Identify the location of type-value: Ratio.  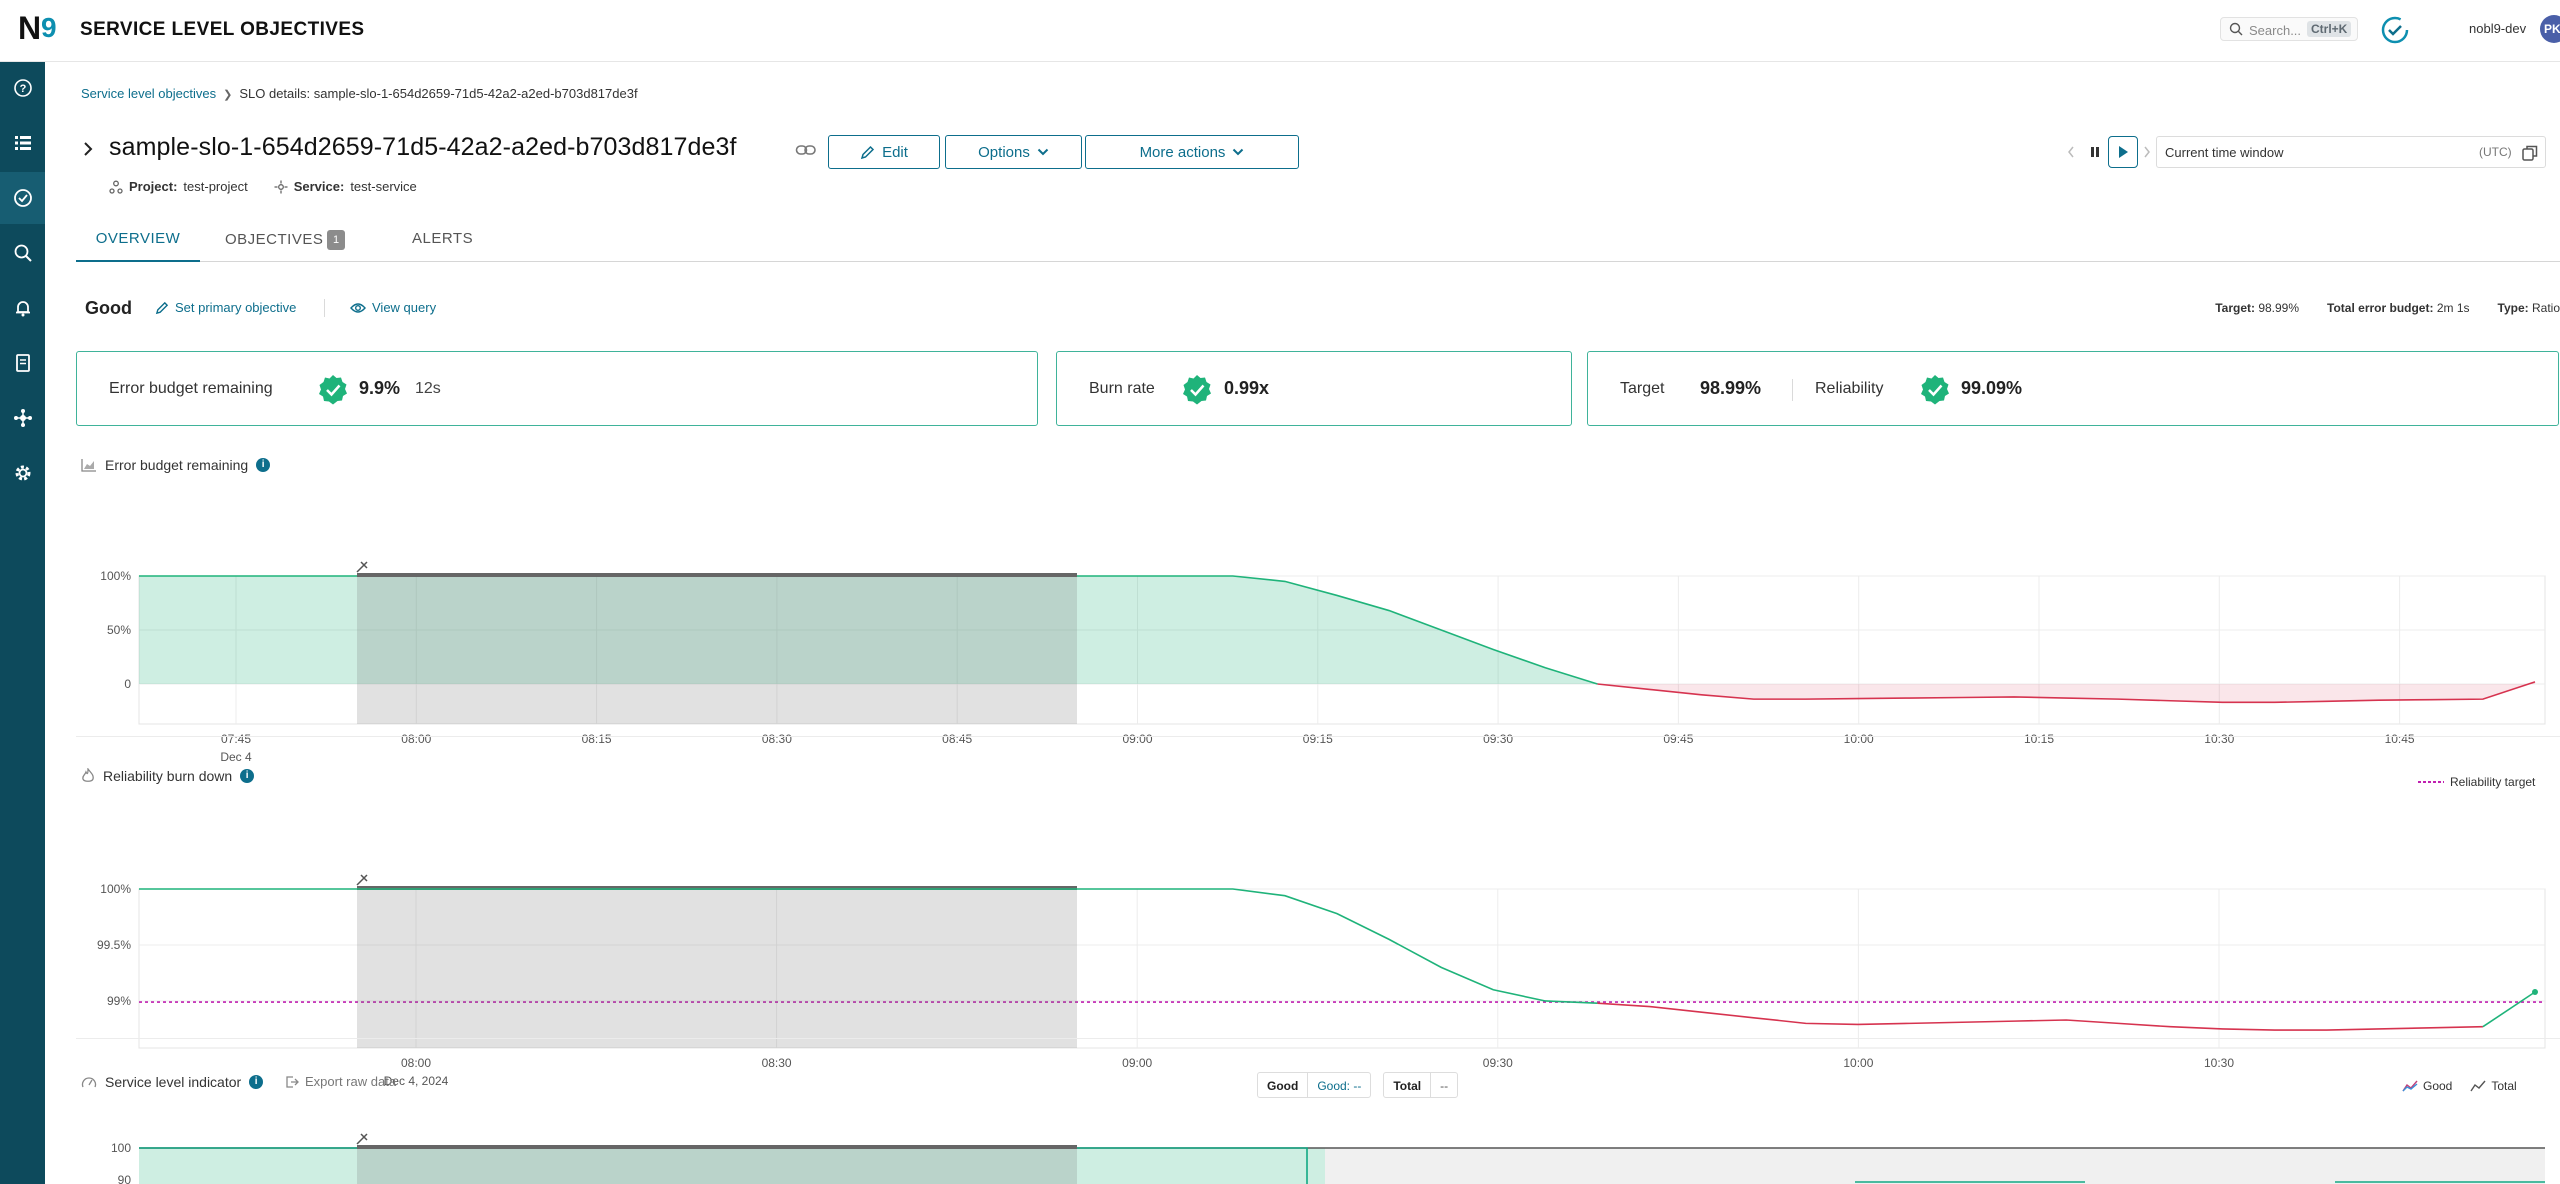
(2545, 308).